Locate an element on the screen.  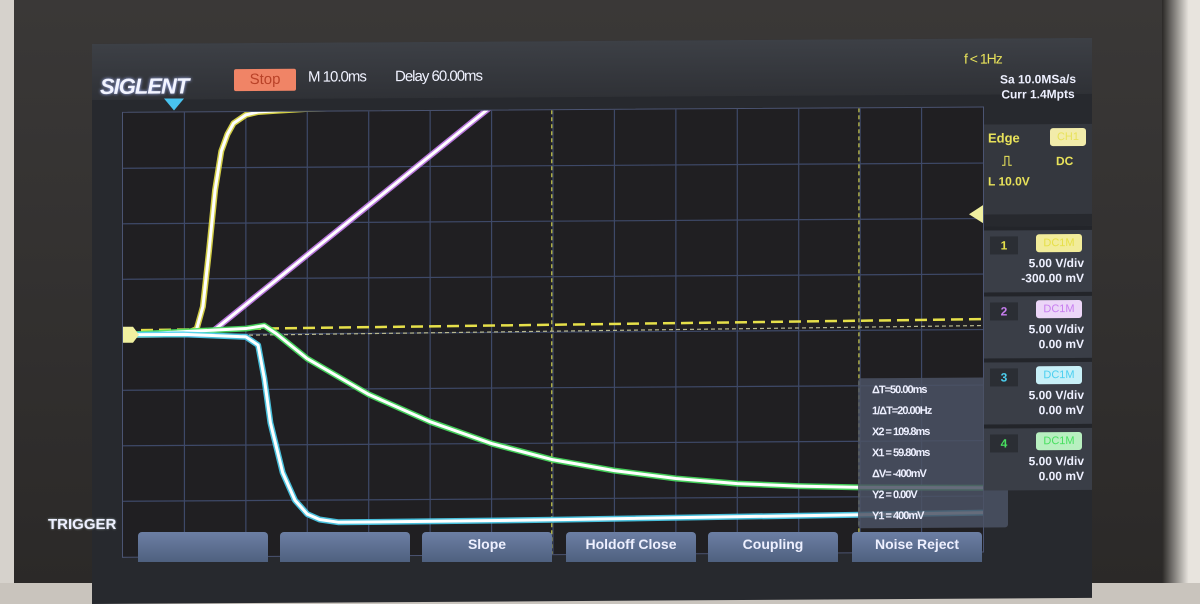
channel-4-panel: 4 DC1M 5.00 V/div 0.00 mV is located at coordinates (1038, 457).